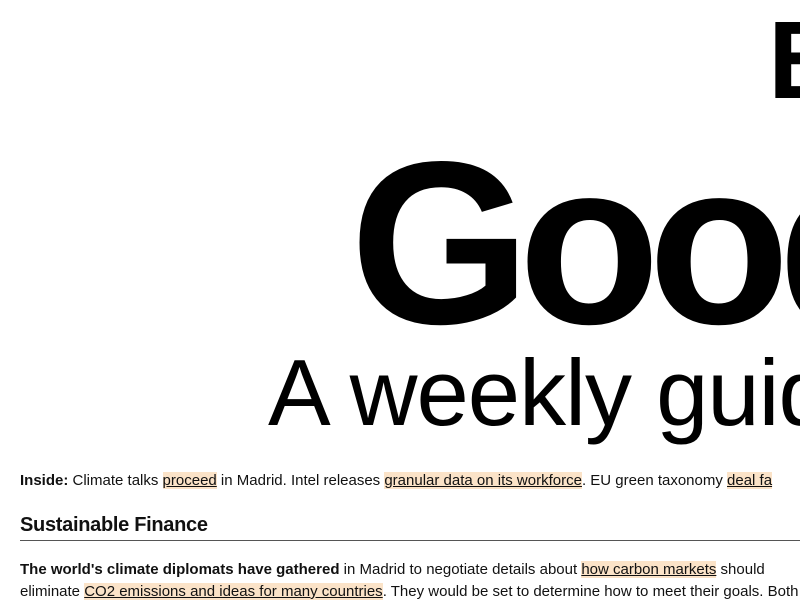 The image size is (800, 600). What do you see at coordinates (52, 591) in the screenshot?
I see `paragraph-text: eliminate` at bounding box center [52, 591].